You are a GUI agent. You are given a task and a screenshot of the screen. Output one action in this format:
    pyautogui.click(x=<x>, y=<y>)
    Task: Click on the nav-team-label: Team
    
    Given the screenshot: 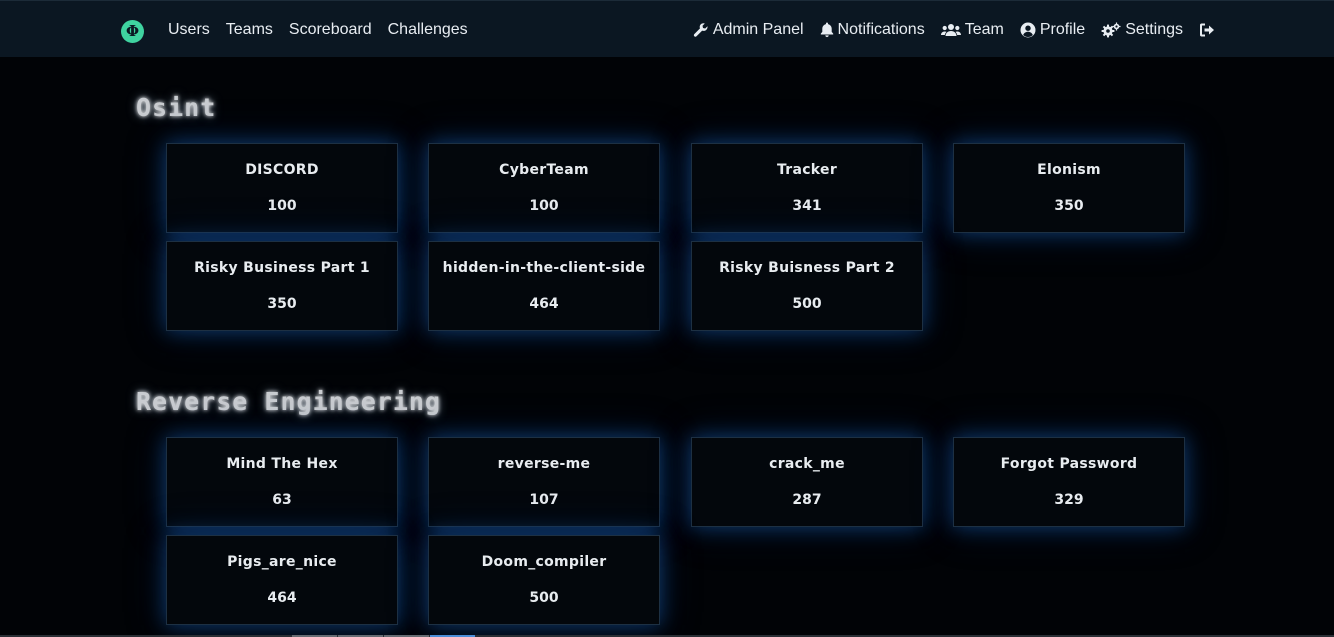 What is the action you would take?
    pyautogui.click(x=984, y=29)
    